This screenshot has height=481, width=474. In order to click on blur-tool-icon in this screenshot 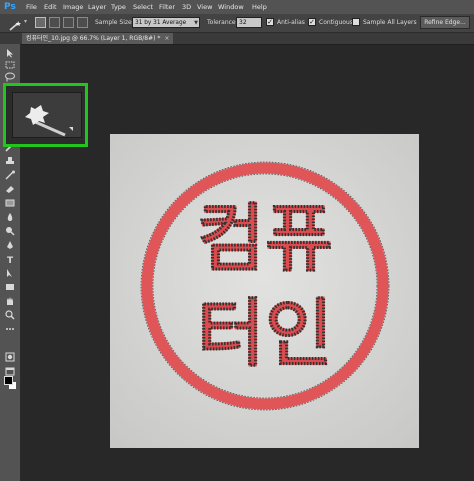, I will do `click(10, 217)`.